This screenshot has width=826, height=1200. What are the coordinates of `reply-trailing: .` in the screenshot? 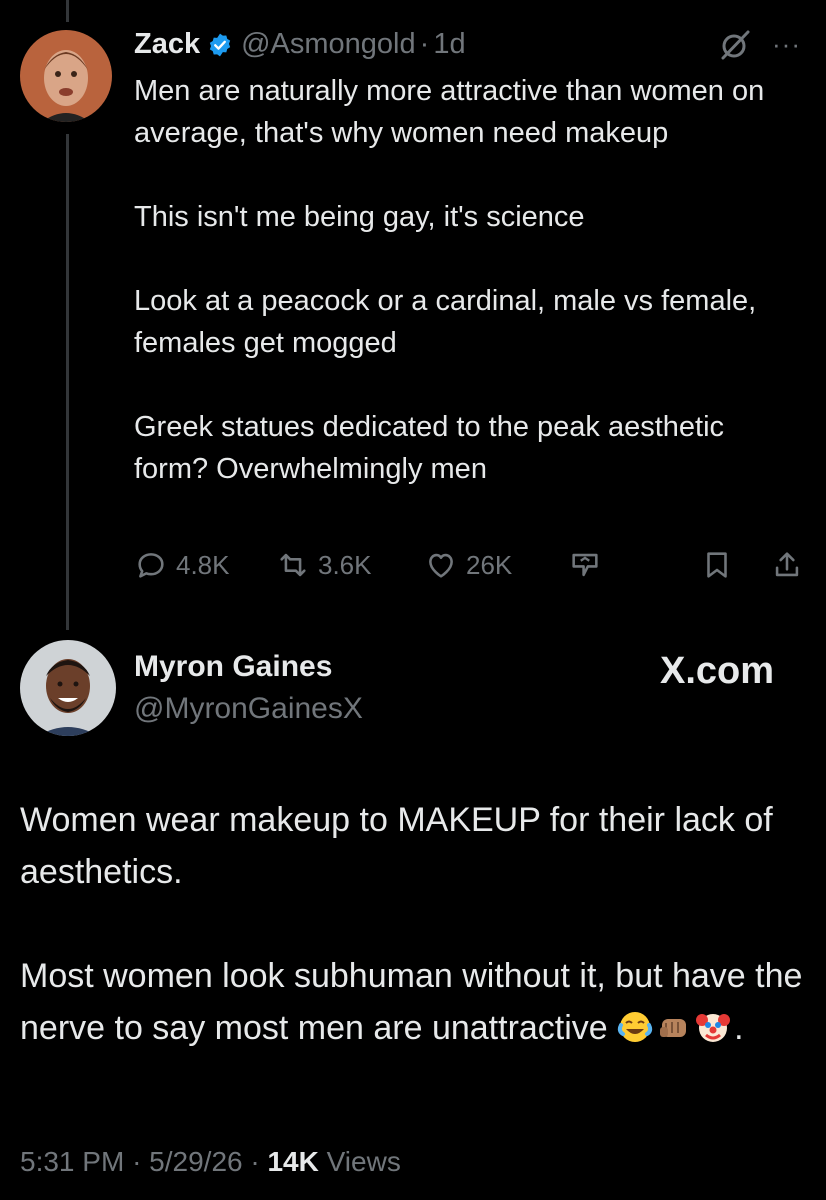 It's located at (739, 1028).